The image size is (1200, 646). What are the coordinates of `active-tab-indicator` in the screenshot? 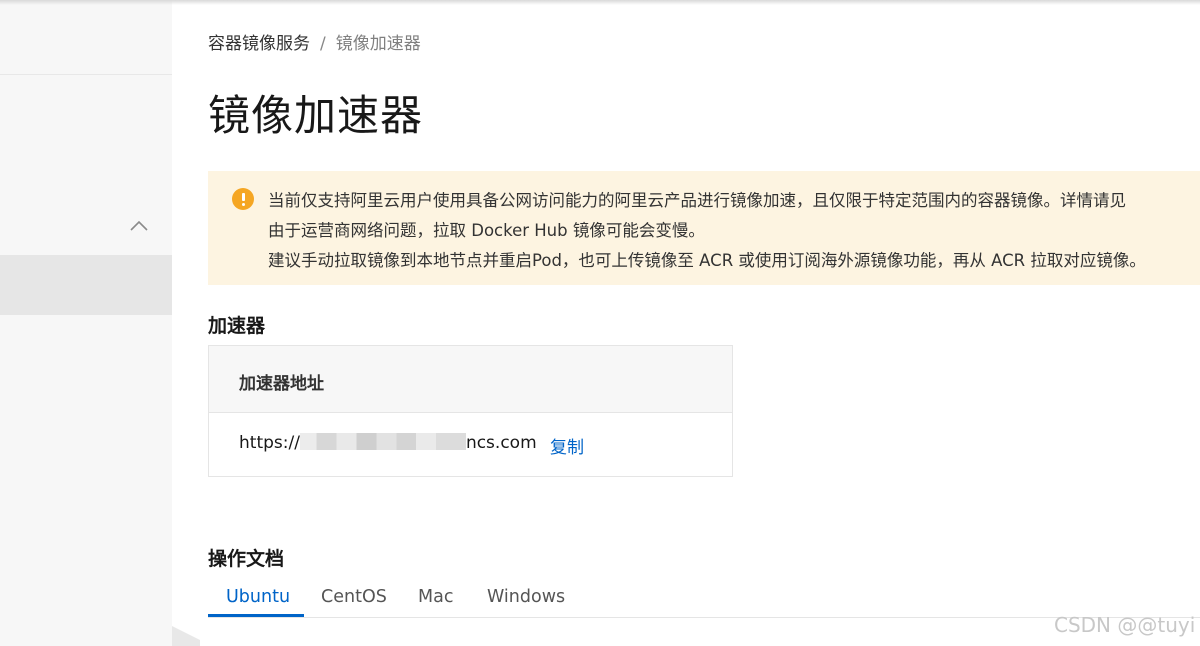 It's located at (256, 615).